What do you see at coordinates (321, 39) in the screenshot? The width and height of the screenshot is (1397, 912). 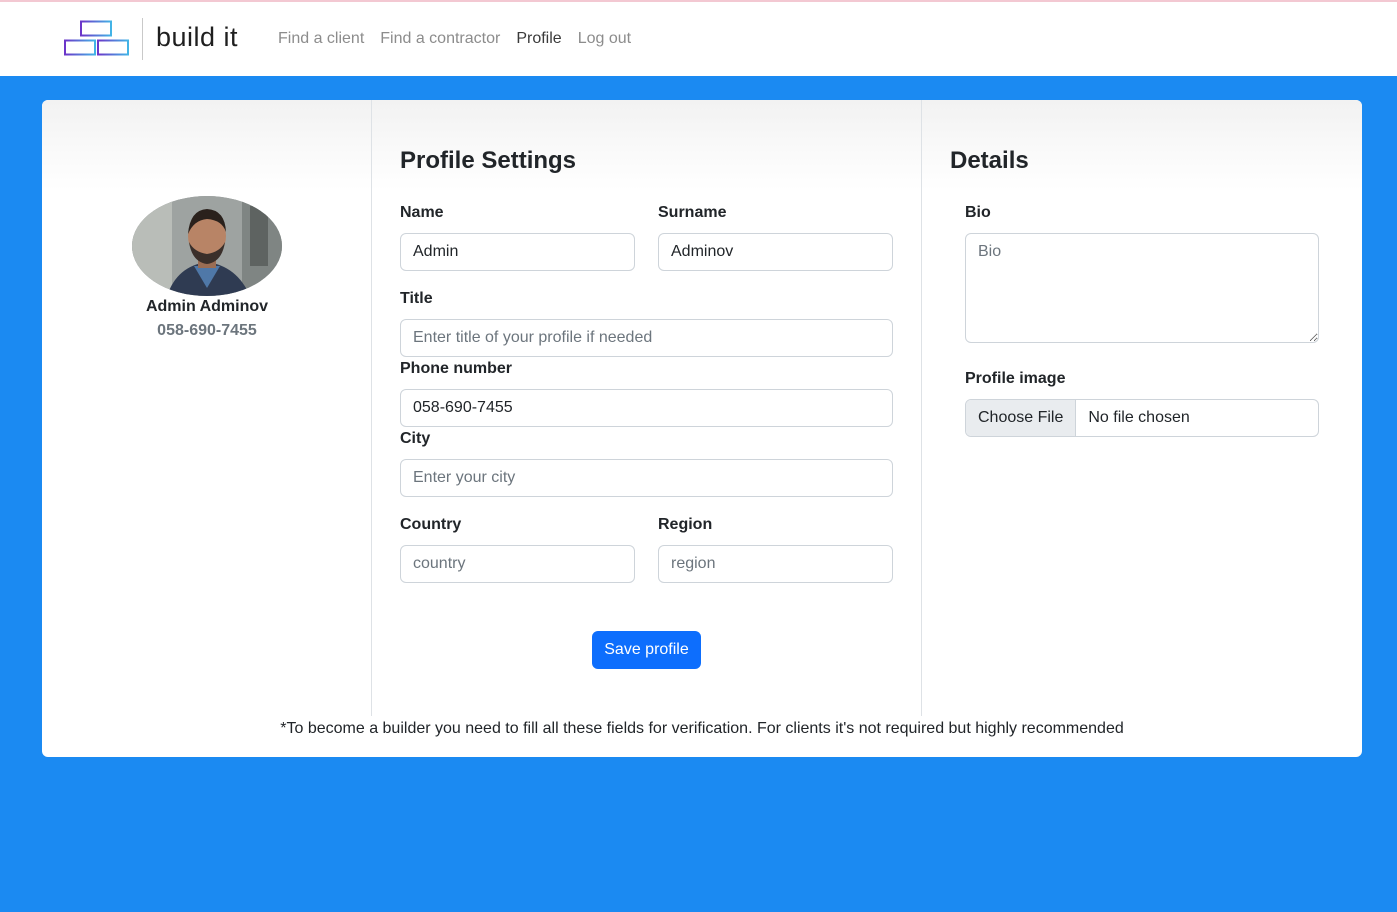 I see `nav-find-client: Find a client` at bounding box center [321, 39].